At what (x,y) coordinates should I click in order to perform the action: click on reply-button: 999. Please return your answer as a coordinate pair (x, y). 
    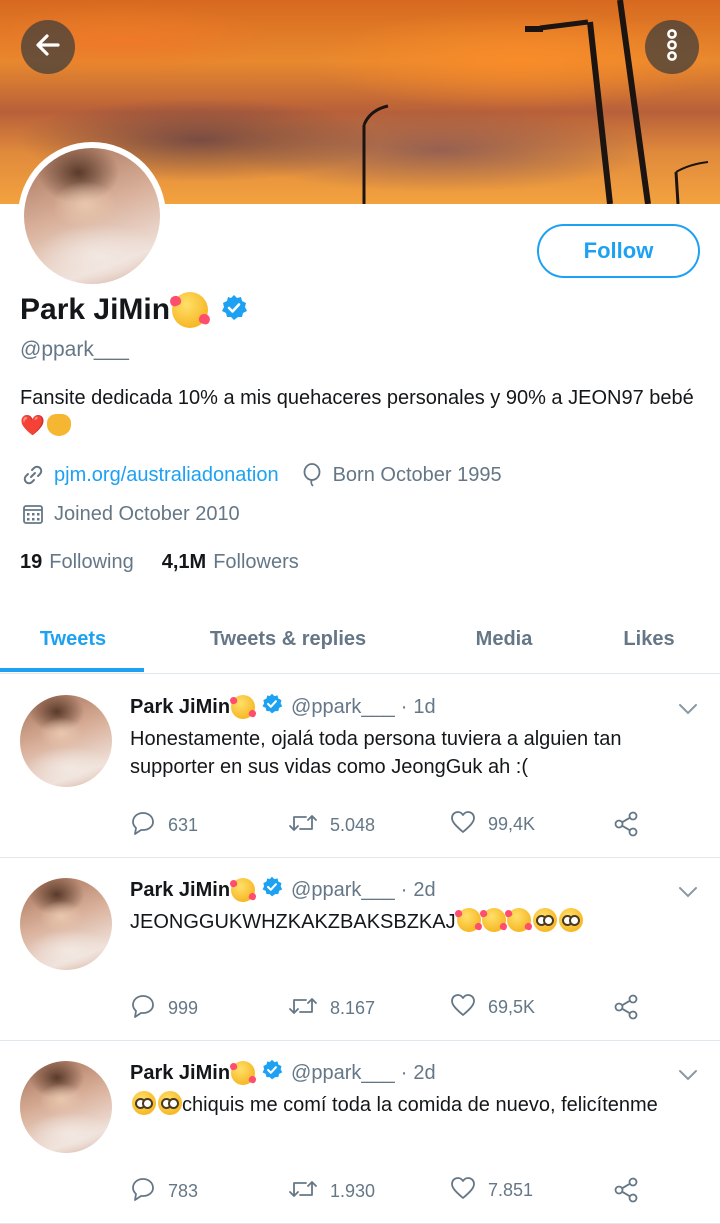
    Looking at the image, I should click on (164, 1008).